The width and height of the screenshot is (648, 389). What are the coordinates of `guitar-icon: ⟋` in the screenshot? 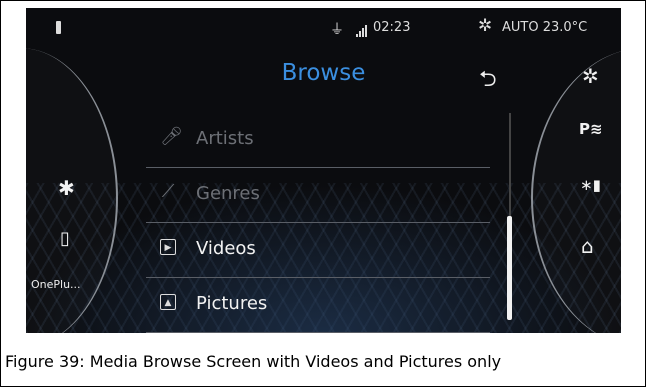 It's located at (168, 191).